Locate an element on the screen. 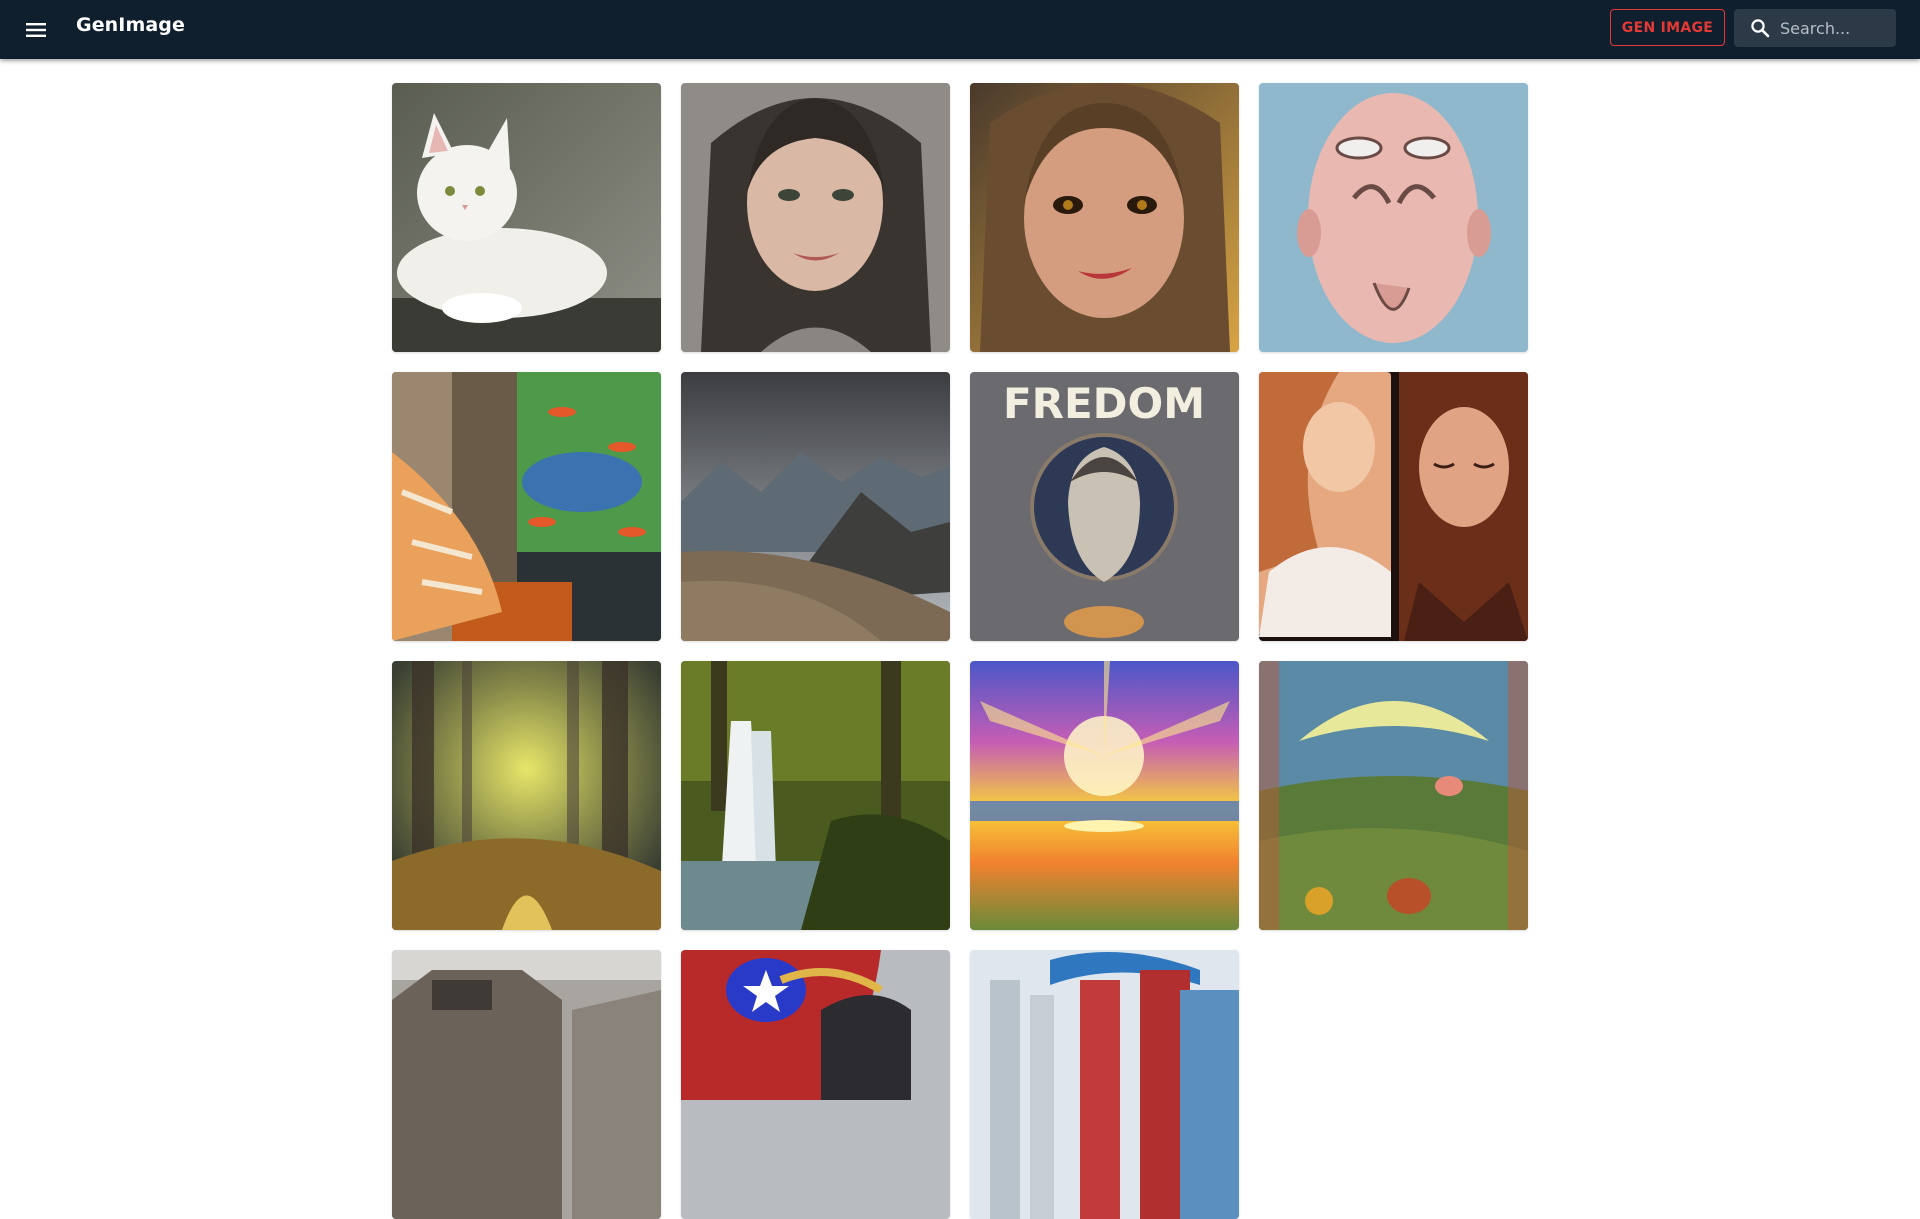 The height and width of the screenshot is (1219, 1920). app-bar: GenImage GEN IMAGE is located at coordinates (960, 29).